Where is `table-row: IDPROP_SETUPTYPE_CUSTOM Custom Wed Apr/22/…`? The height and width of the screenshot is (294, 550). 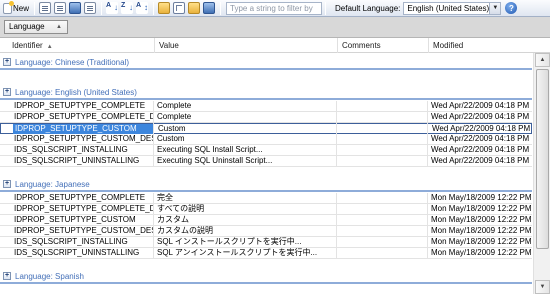
table-row: IDPROP_SETUPTYPE_CUSTOM Custom Wed Apr/22/… is located at coordinates (266, 128).